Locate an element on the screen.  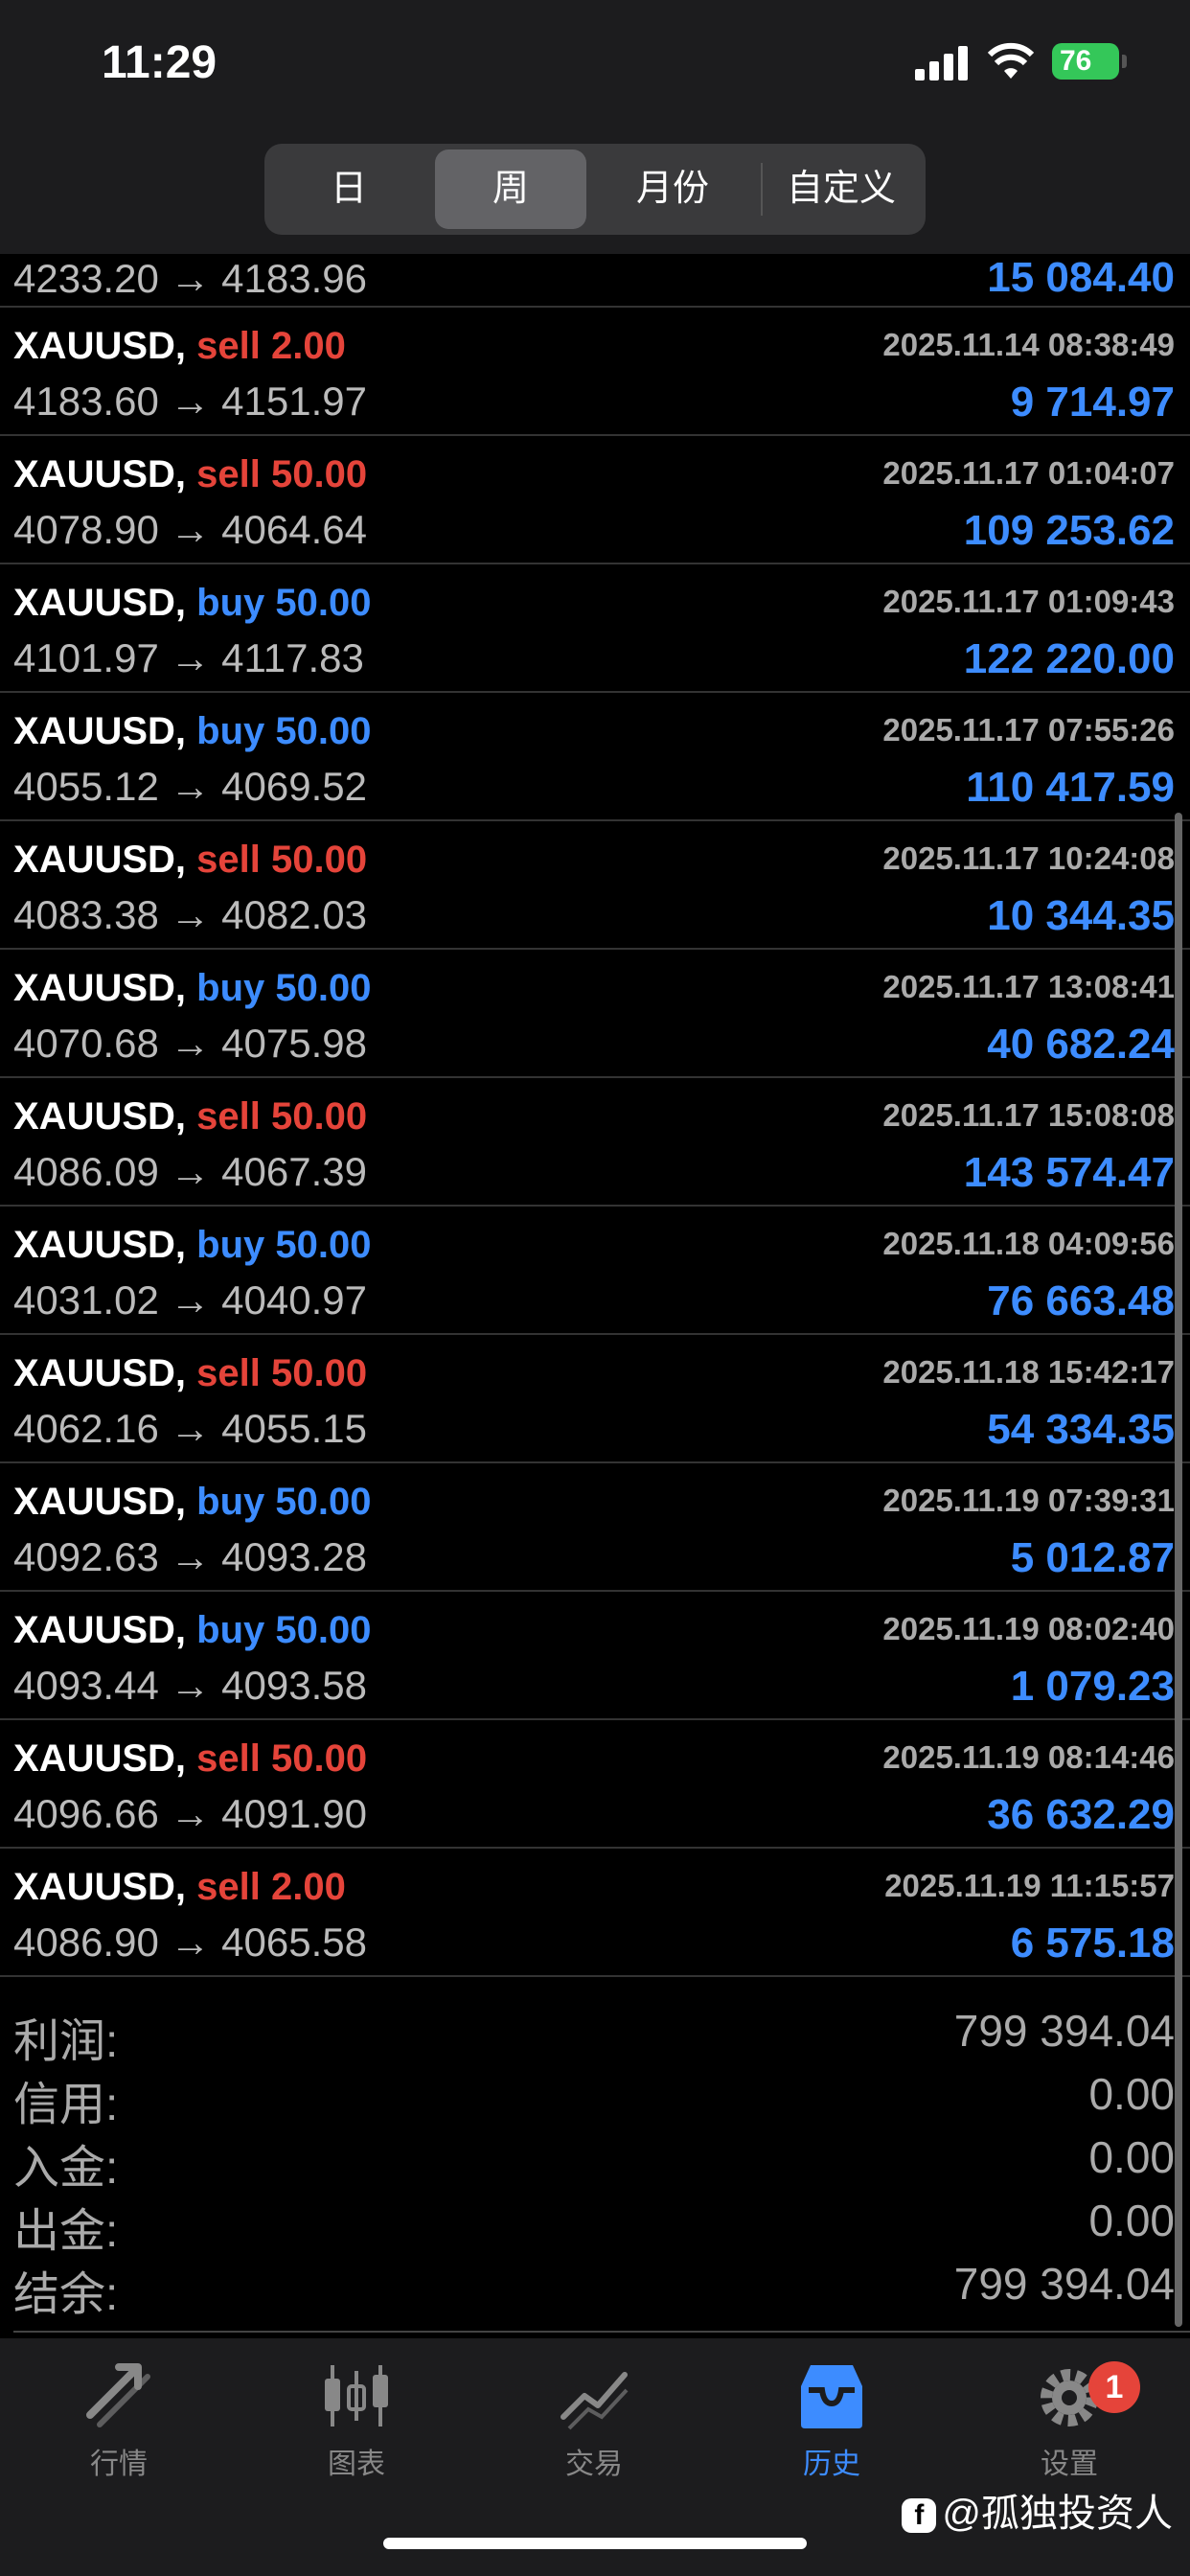
trade-price: 4062.16 → 4055.15 is located at coordinates (190, 1428).